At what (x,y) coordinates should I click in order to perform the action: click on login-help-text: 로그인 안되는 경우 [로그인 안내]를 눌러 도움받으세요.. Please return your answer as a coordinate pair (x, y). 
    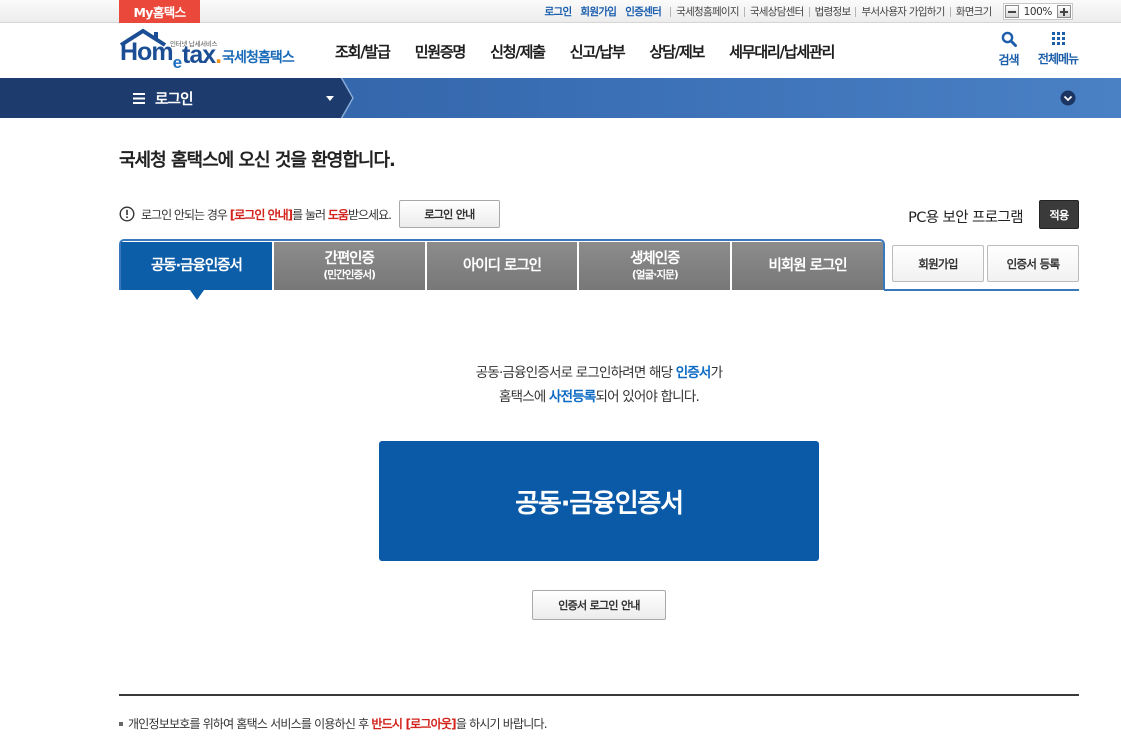
    Looking at the image, I should click on (266, 214).